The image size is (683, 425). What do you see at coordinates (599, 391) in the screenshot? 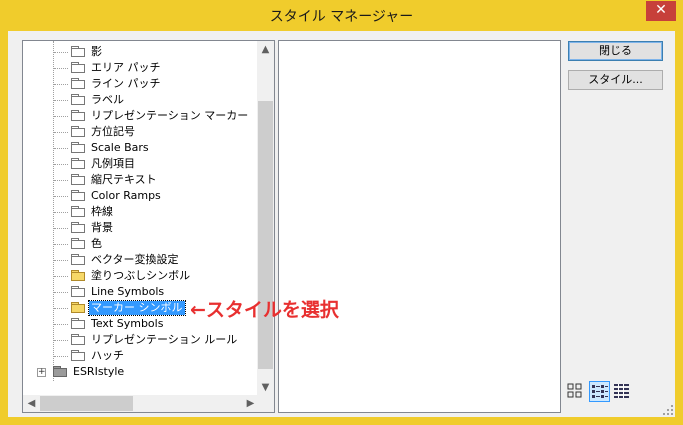
I see `list-view-icon` at bounding box center [599, 391].